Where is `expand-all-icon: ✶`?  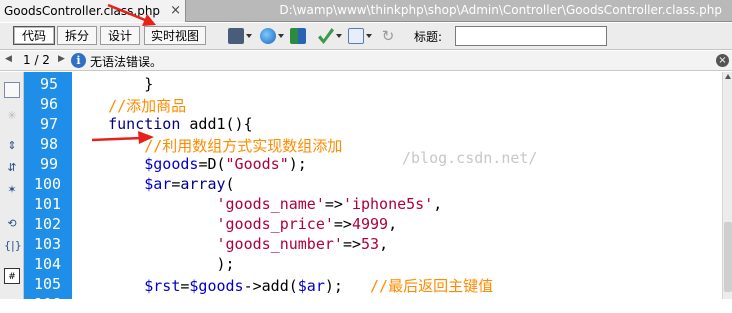 expand-all-icon: ✶ is located at coordinates (12, 190).